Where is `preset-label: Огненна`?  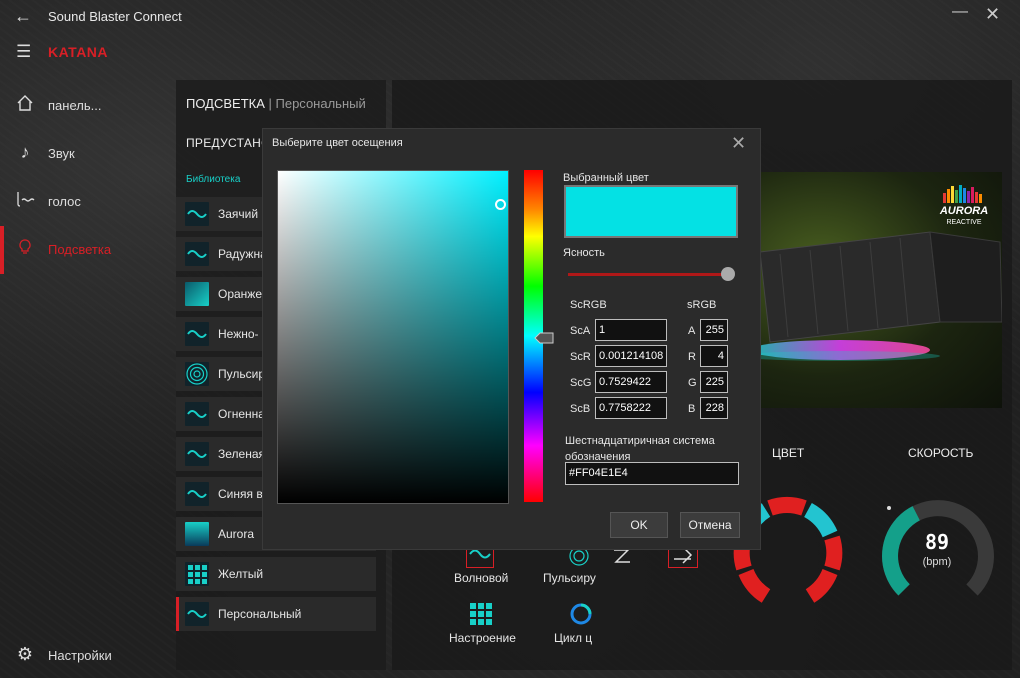
preset-label: Огненна is located at coordinates (241, 414).